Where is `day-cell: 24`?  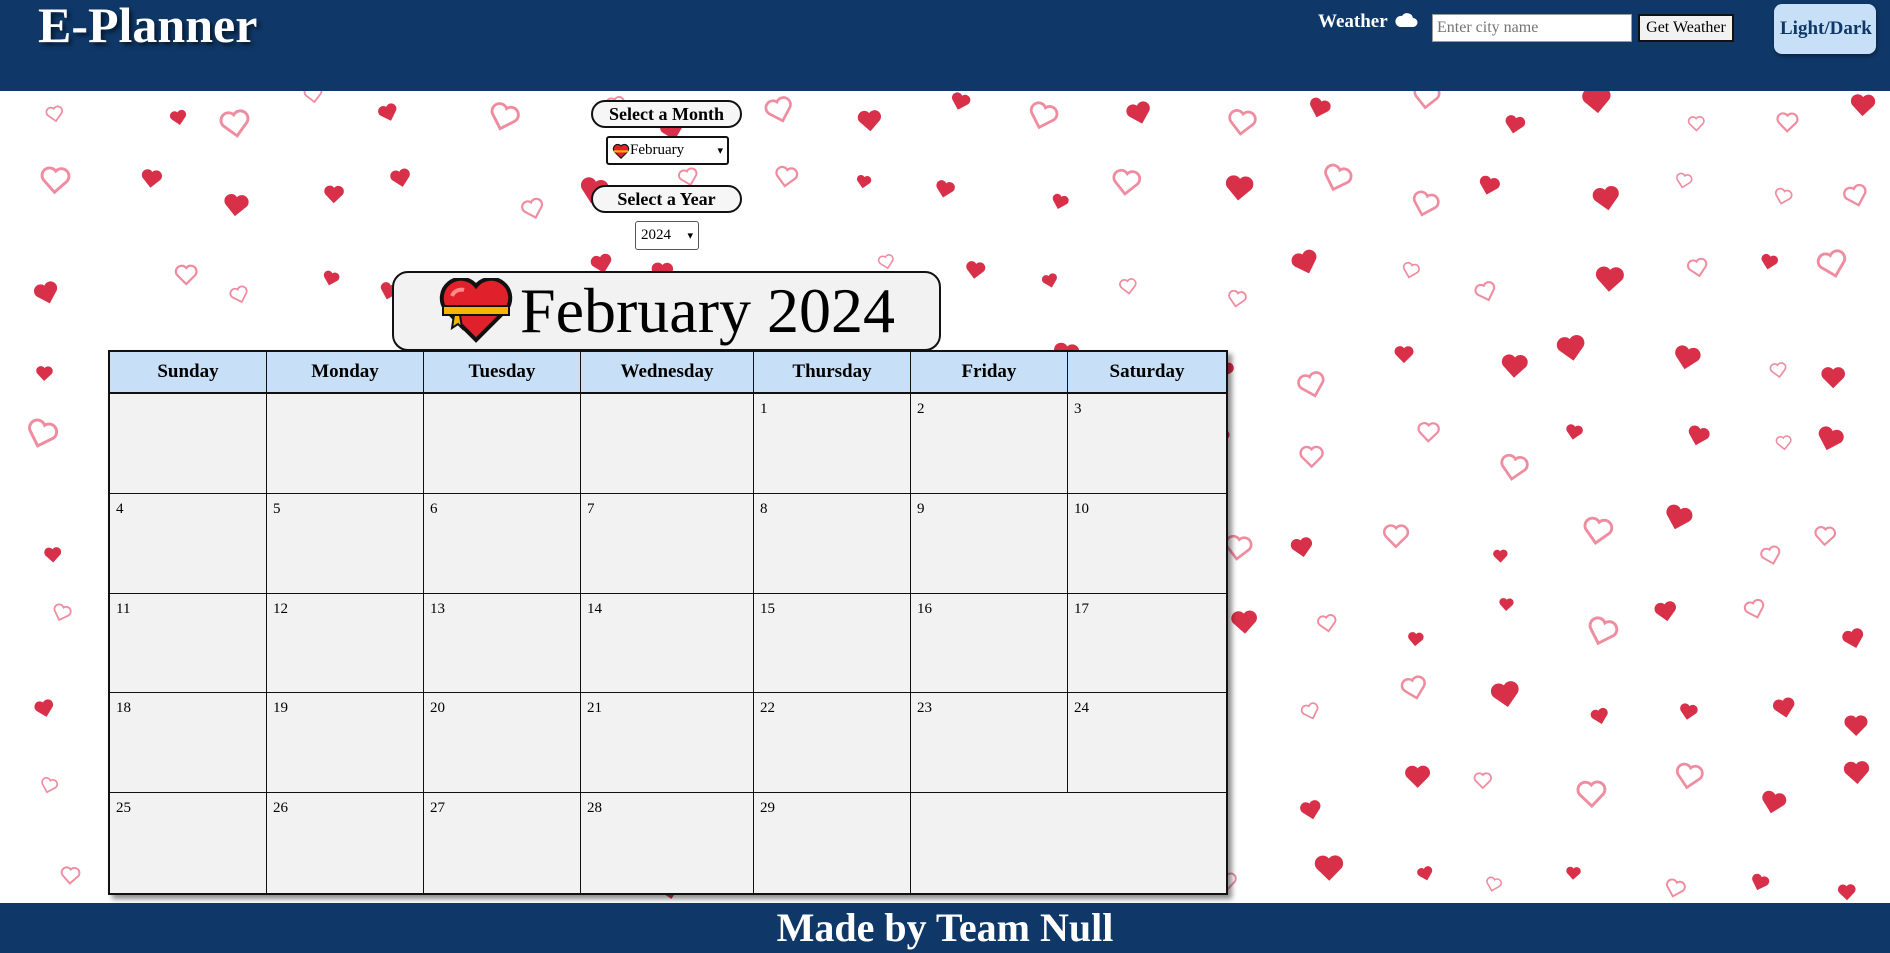
day-cell: 24 is located at coordinates (1147, 743).